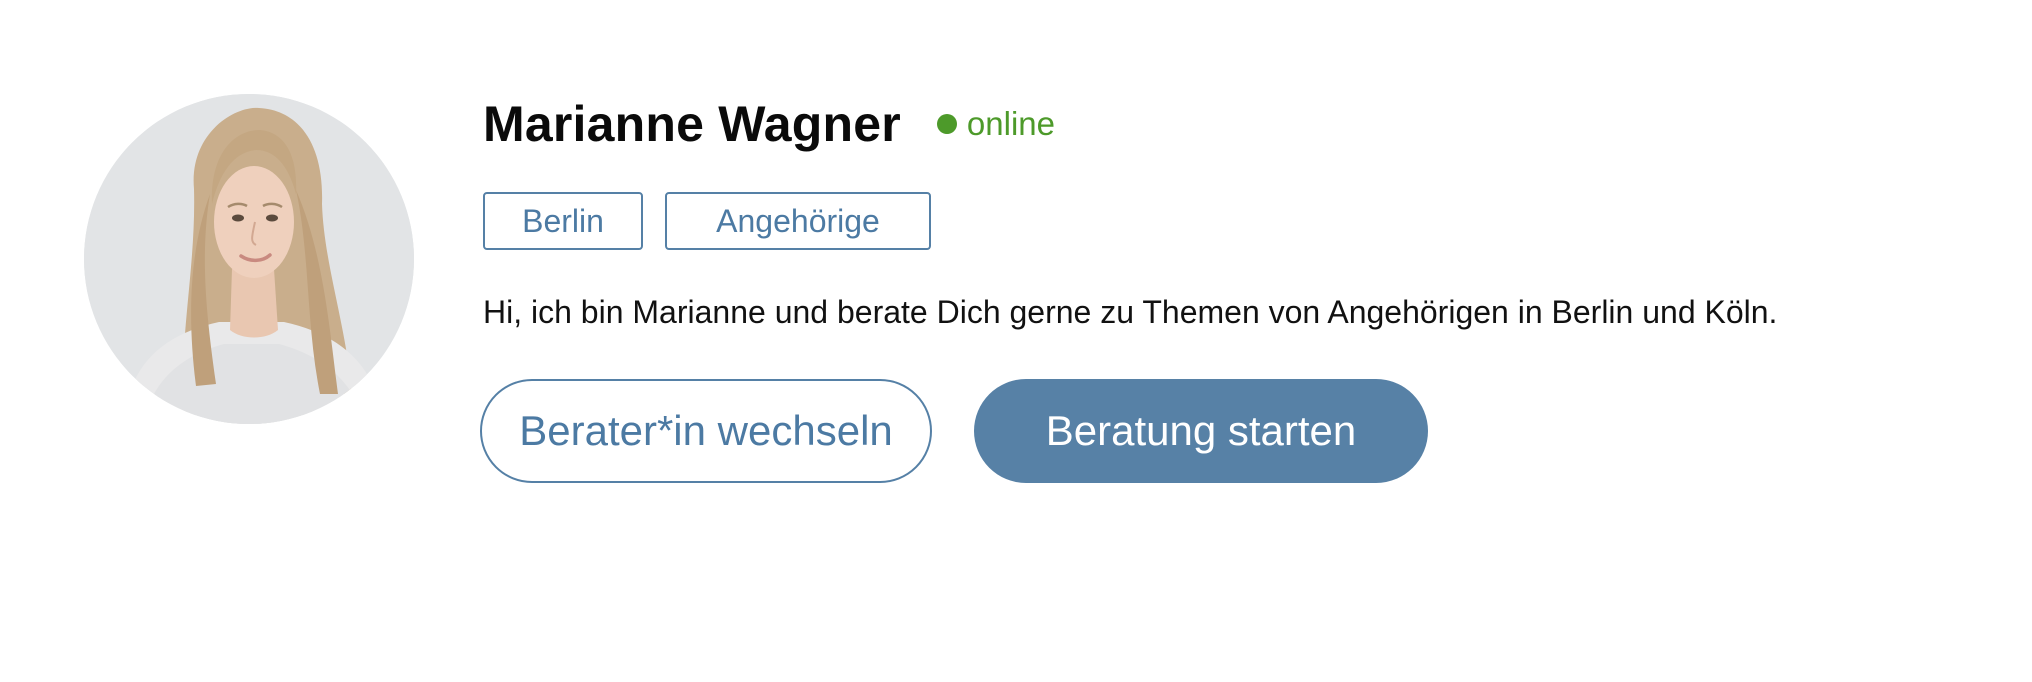 Image resolution: width=2032 pixels, height=682 pixels. I want to click on start-consultation-button: Beratung starten, so click(1201, 431).